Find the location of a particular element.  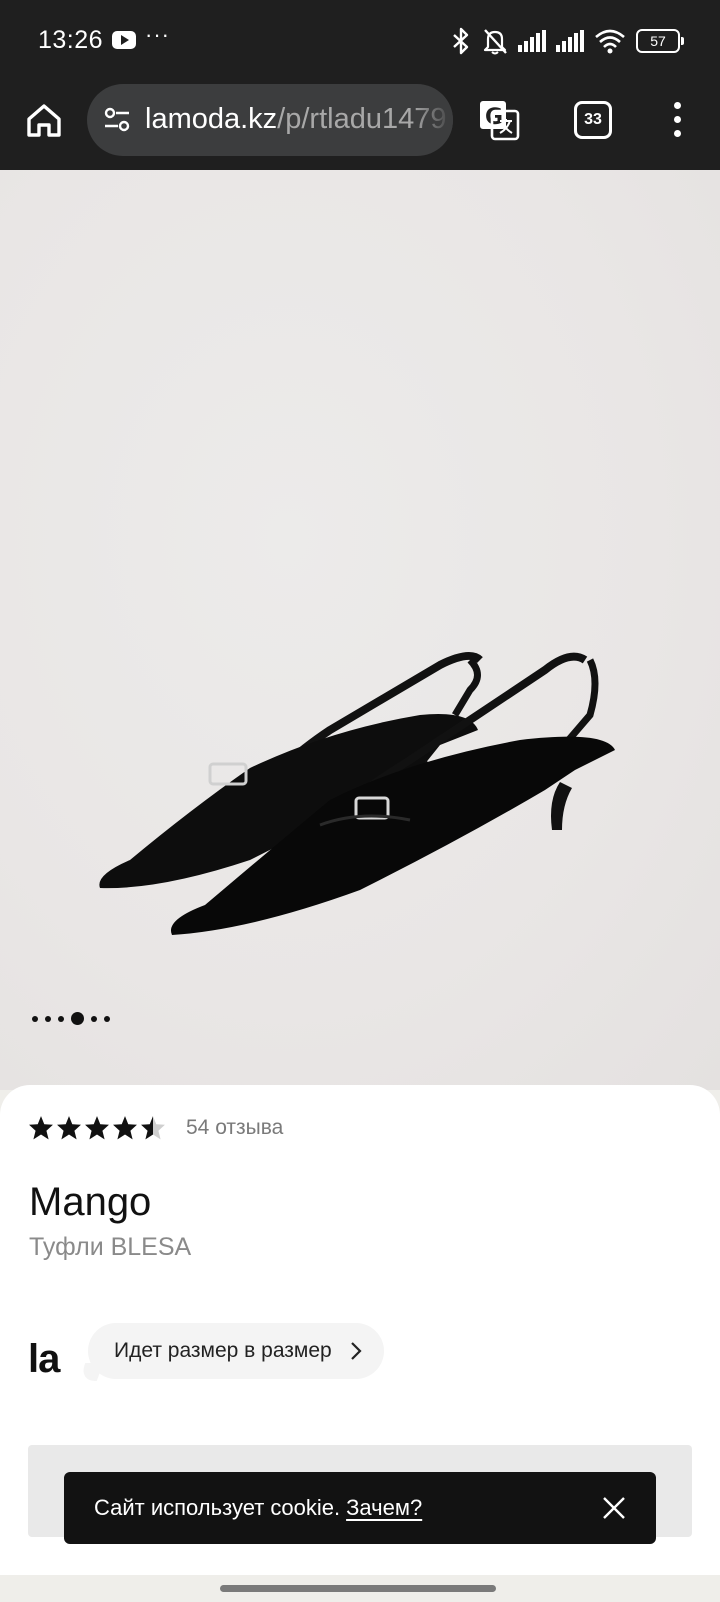

browser-toolbar: lamoda.kz/p/rtladu1479 G 33 is located at coordinates (360, 126).